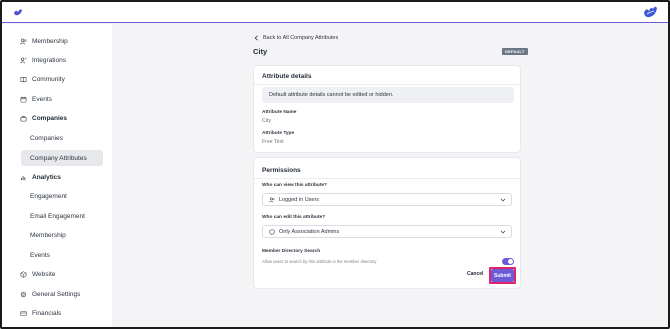 Image resolution: width=670 pixels, height=329 pixels. What do you see at coordinates (301, 38) in the screenshot?
I see `back-link-label: Back to All Company Attributes` at bounding box center [301, 38].